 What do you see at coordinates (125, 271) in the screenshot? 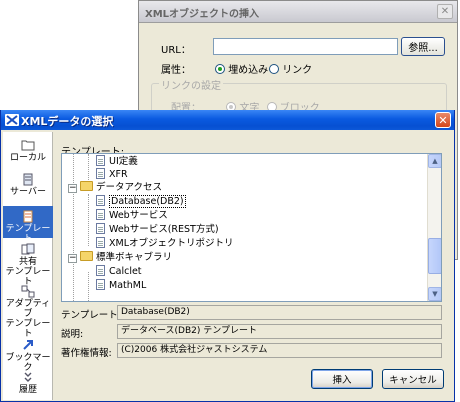
I see `tree-item-label: Calclet` at bounding box center [125, 271].